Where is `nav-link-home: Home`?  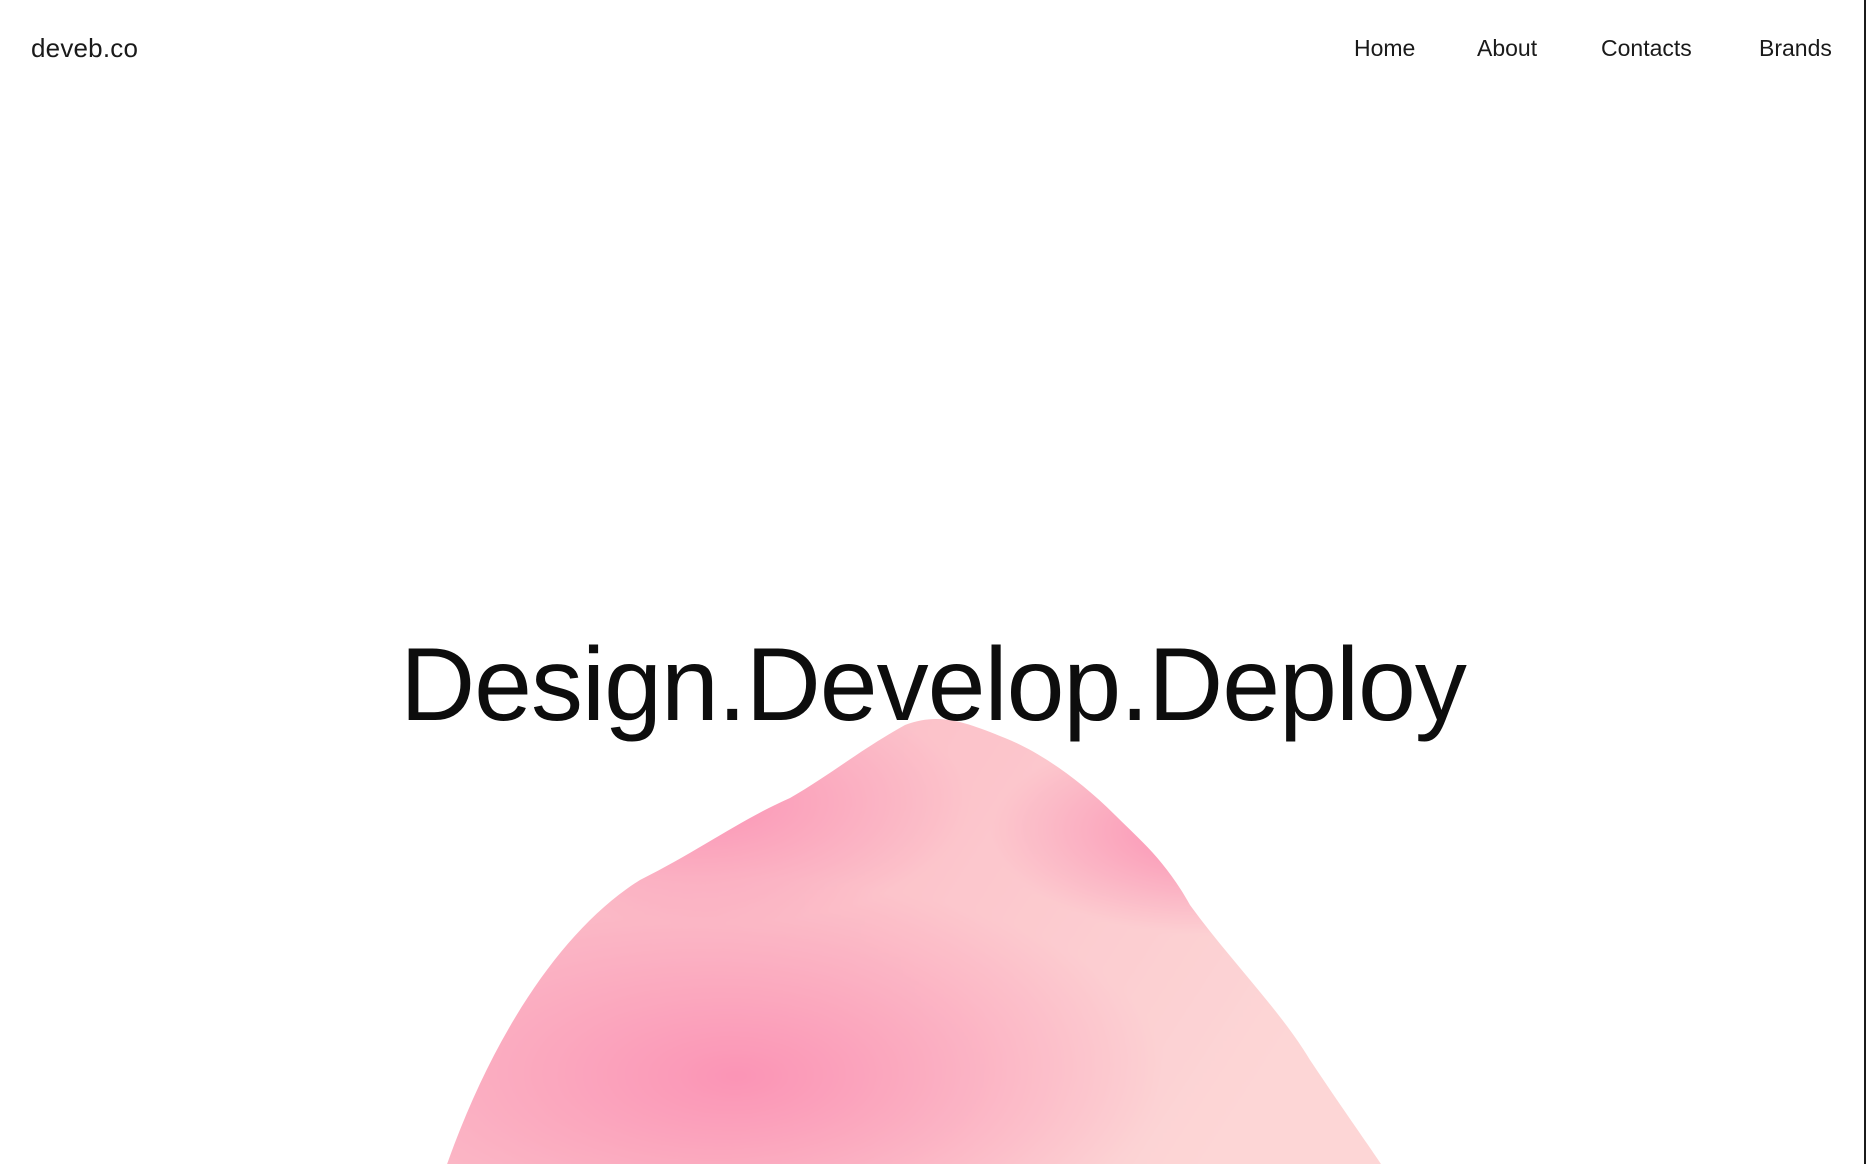 nav-link-home: Home is located at coordinates (1384, 48).